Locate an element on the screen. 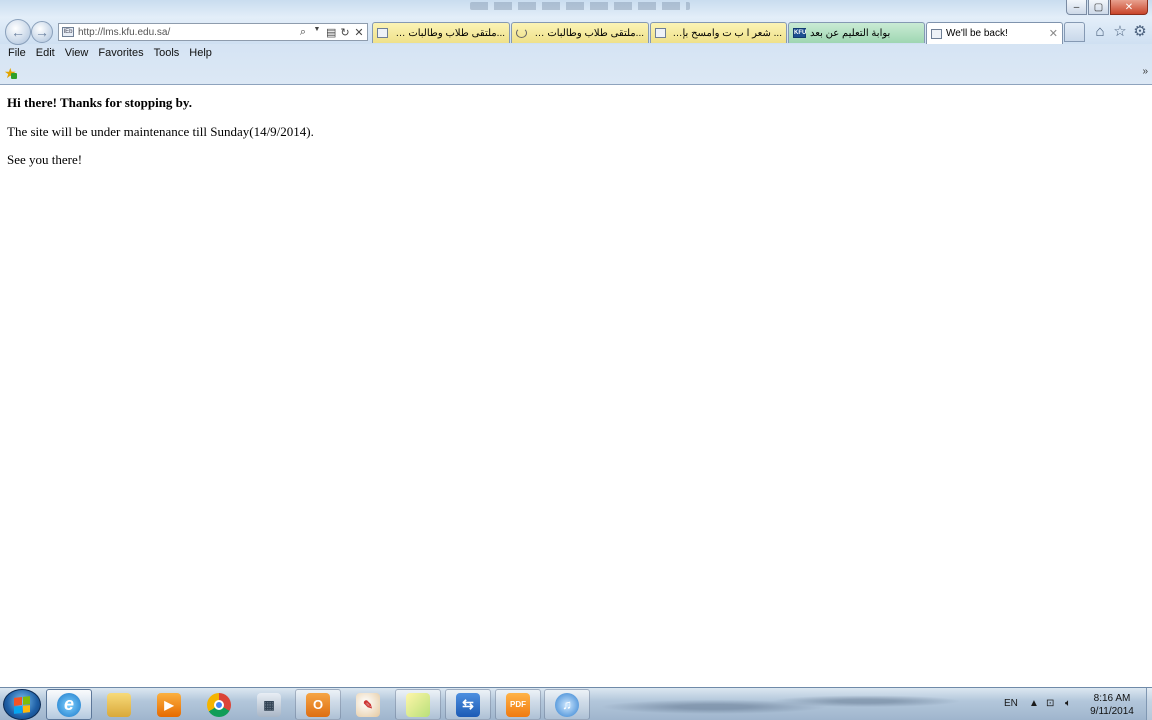  taskbar-outlook: O is located at coordinates (318, 704).